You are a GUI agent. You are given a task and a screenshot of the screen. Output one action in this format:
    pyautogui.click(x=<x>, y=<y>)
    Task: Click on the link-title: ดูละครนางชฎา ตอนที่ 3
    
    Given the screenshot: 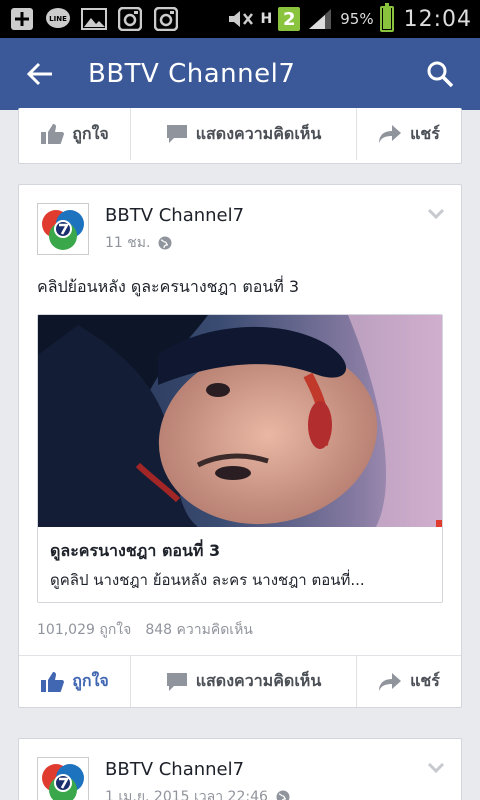 What is the action you would take?
    pyautogui.click(x=240, y=551)
    